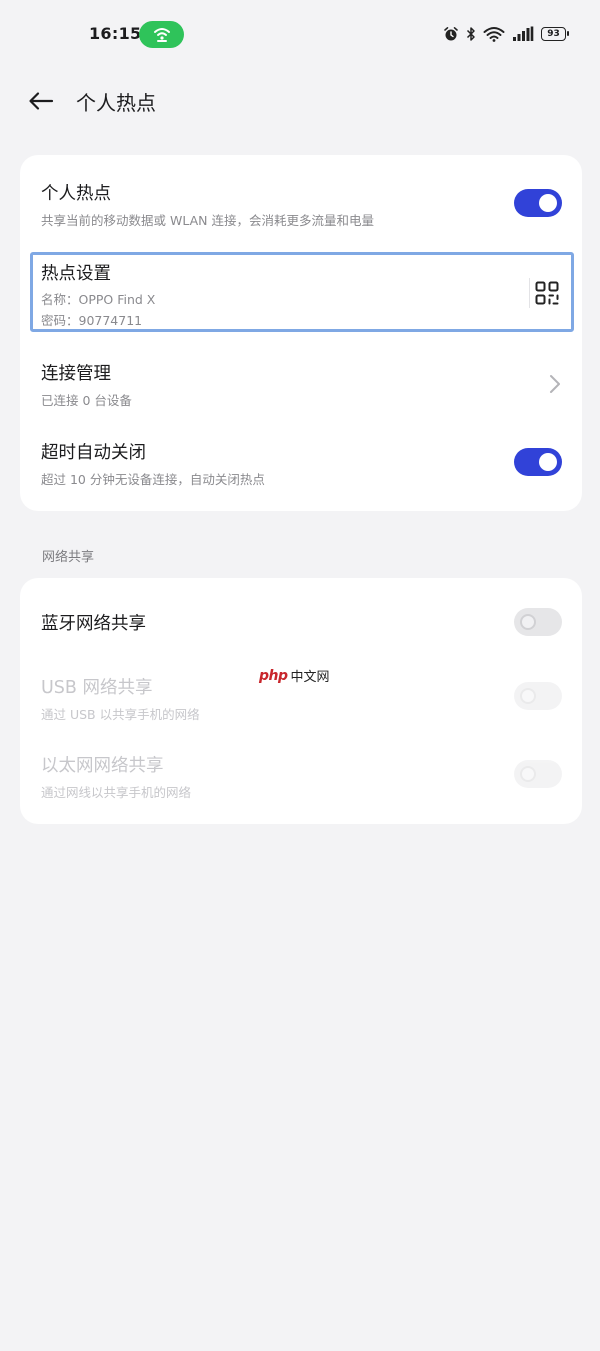  I want to click on hotspot-status-pill, so click(161, 34).